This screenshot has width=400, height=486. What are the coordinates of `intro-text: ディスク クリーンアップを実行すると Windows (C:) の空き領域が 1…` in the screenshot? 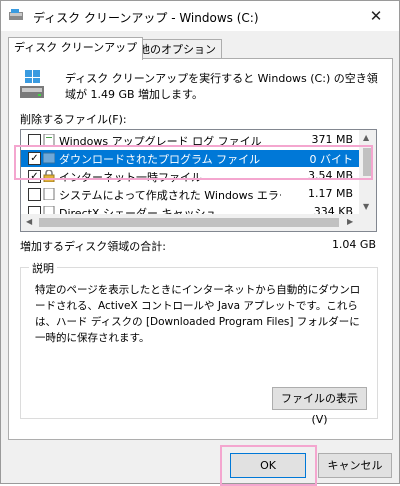 It's located at (221, 86).